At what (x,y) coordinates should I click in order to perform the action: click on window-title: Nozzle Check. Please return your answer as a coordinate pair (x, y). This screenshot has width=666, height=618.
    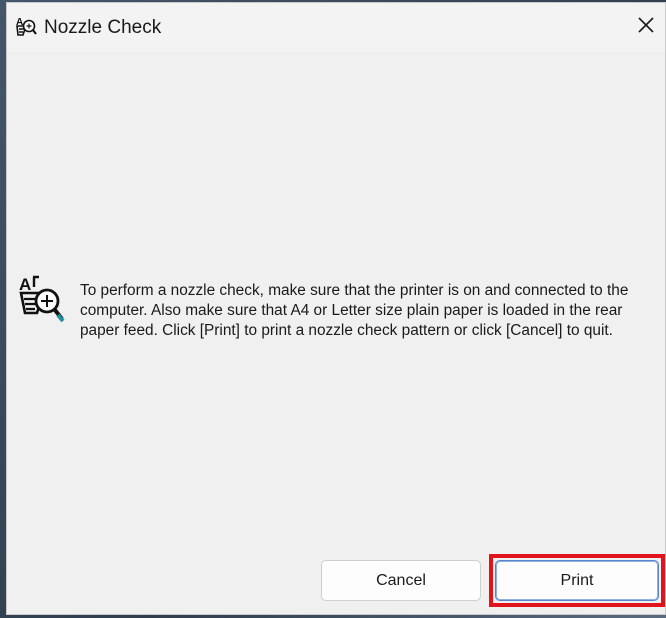
    Looking at the image, I should click on (103, 27).